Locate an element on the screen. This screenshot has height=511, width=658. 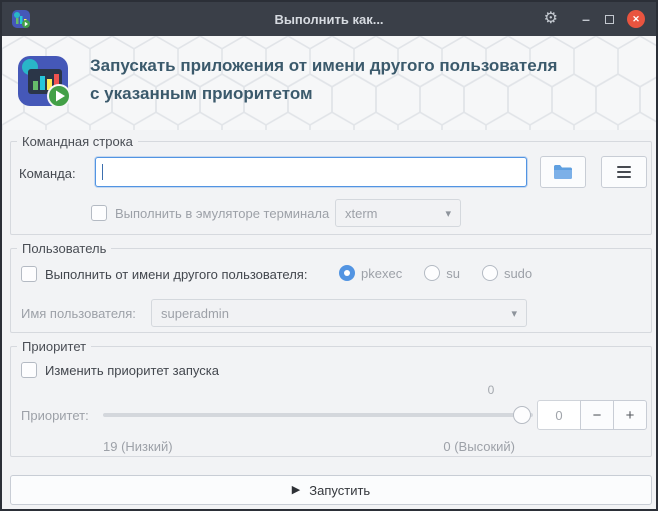
username-label: Имя пользователя: is located at coordinates (78, 313).